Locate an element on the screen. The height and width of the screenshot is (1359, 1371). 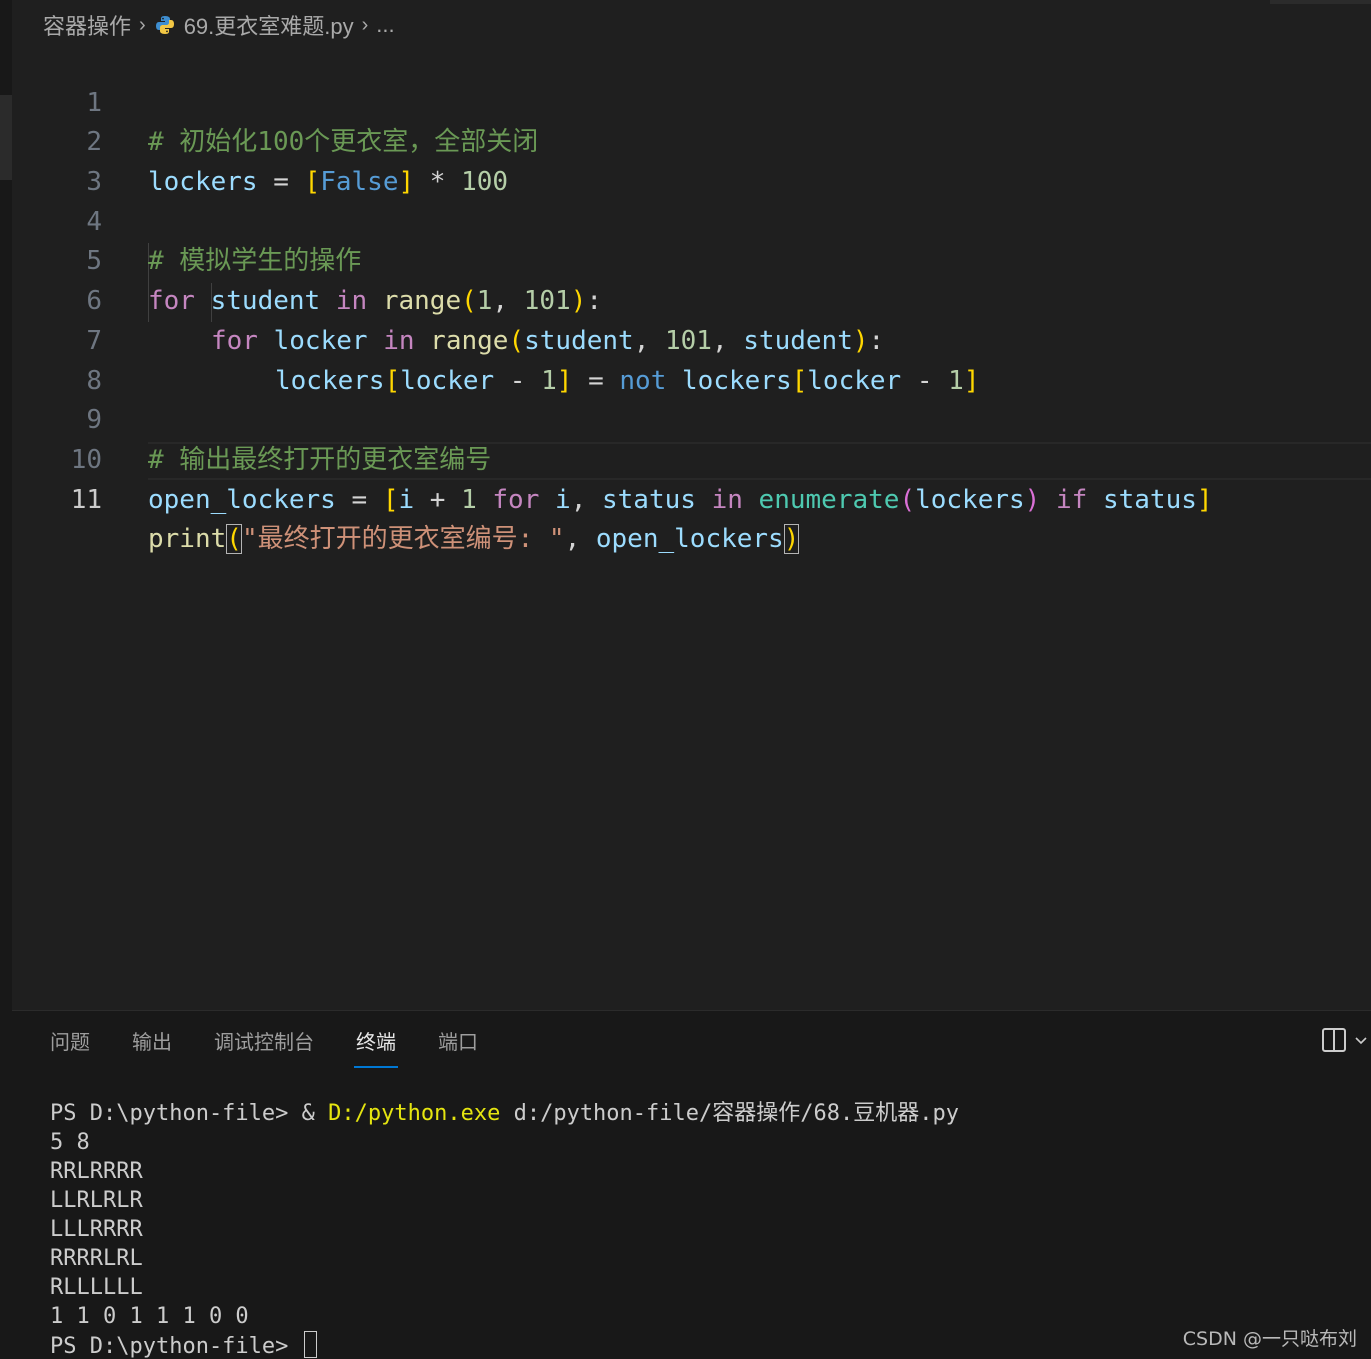
code-line: 2 lockers = [False] * 100 is located at coordinates (685, 140).